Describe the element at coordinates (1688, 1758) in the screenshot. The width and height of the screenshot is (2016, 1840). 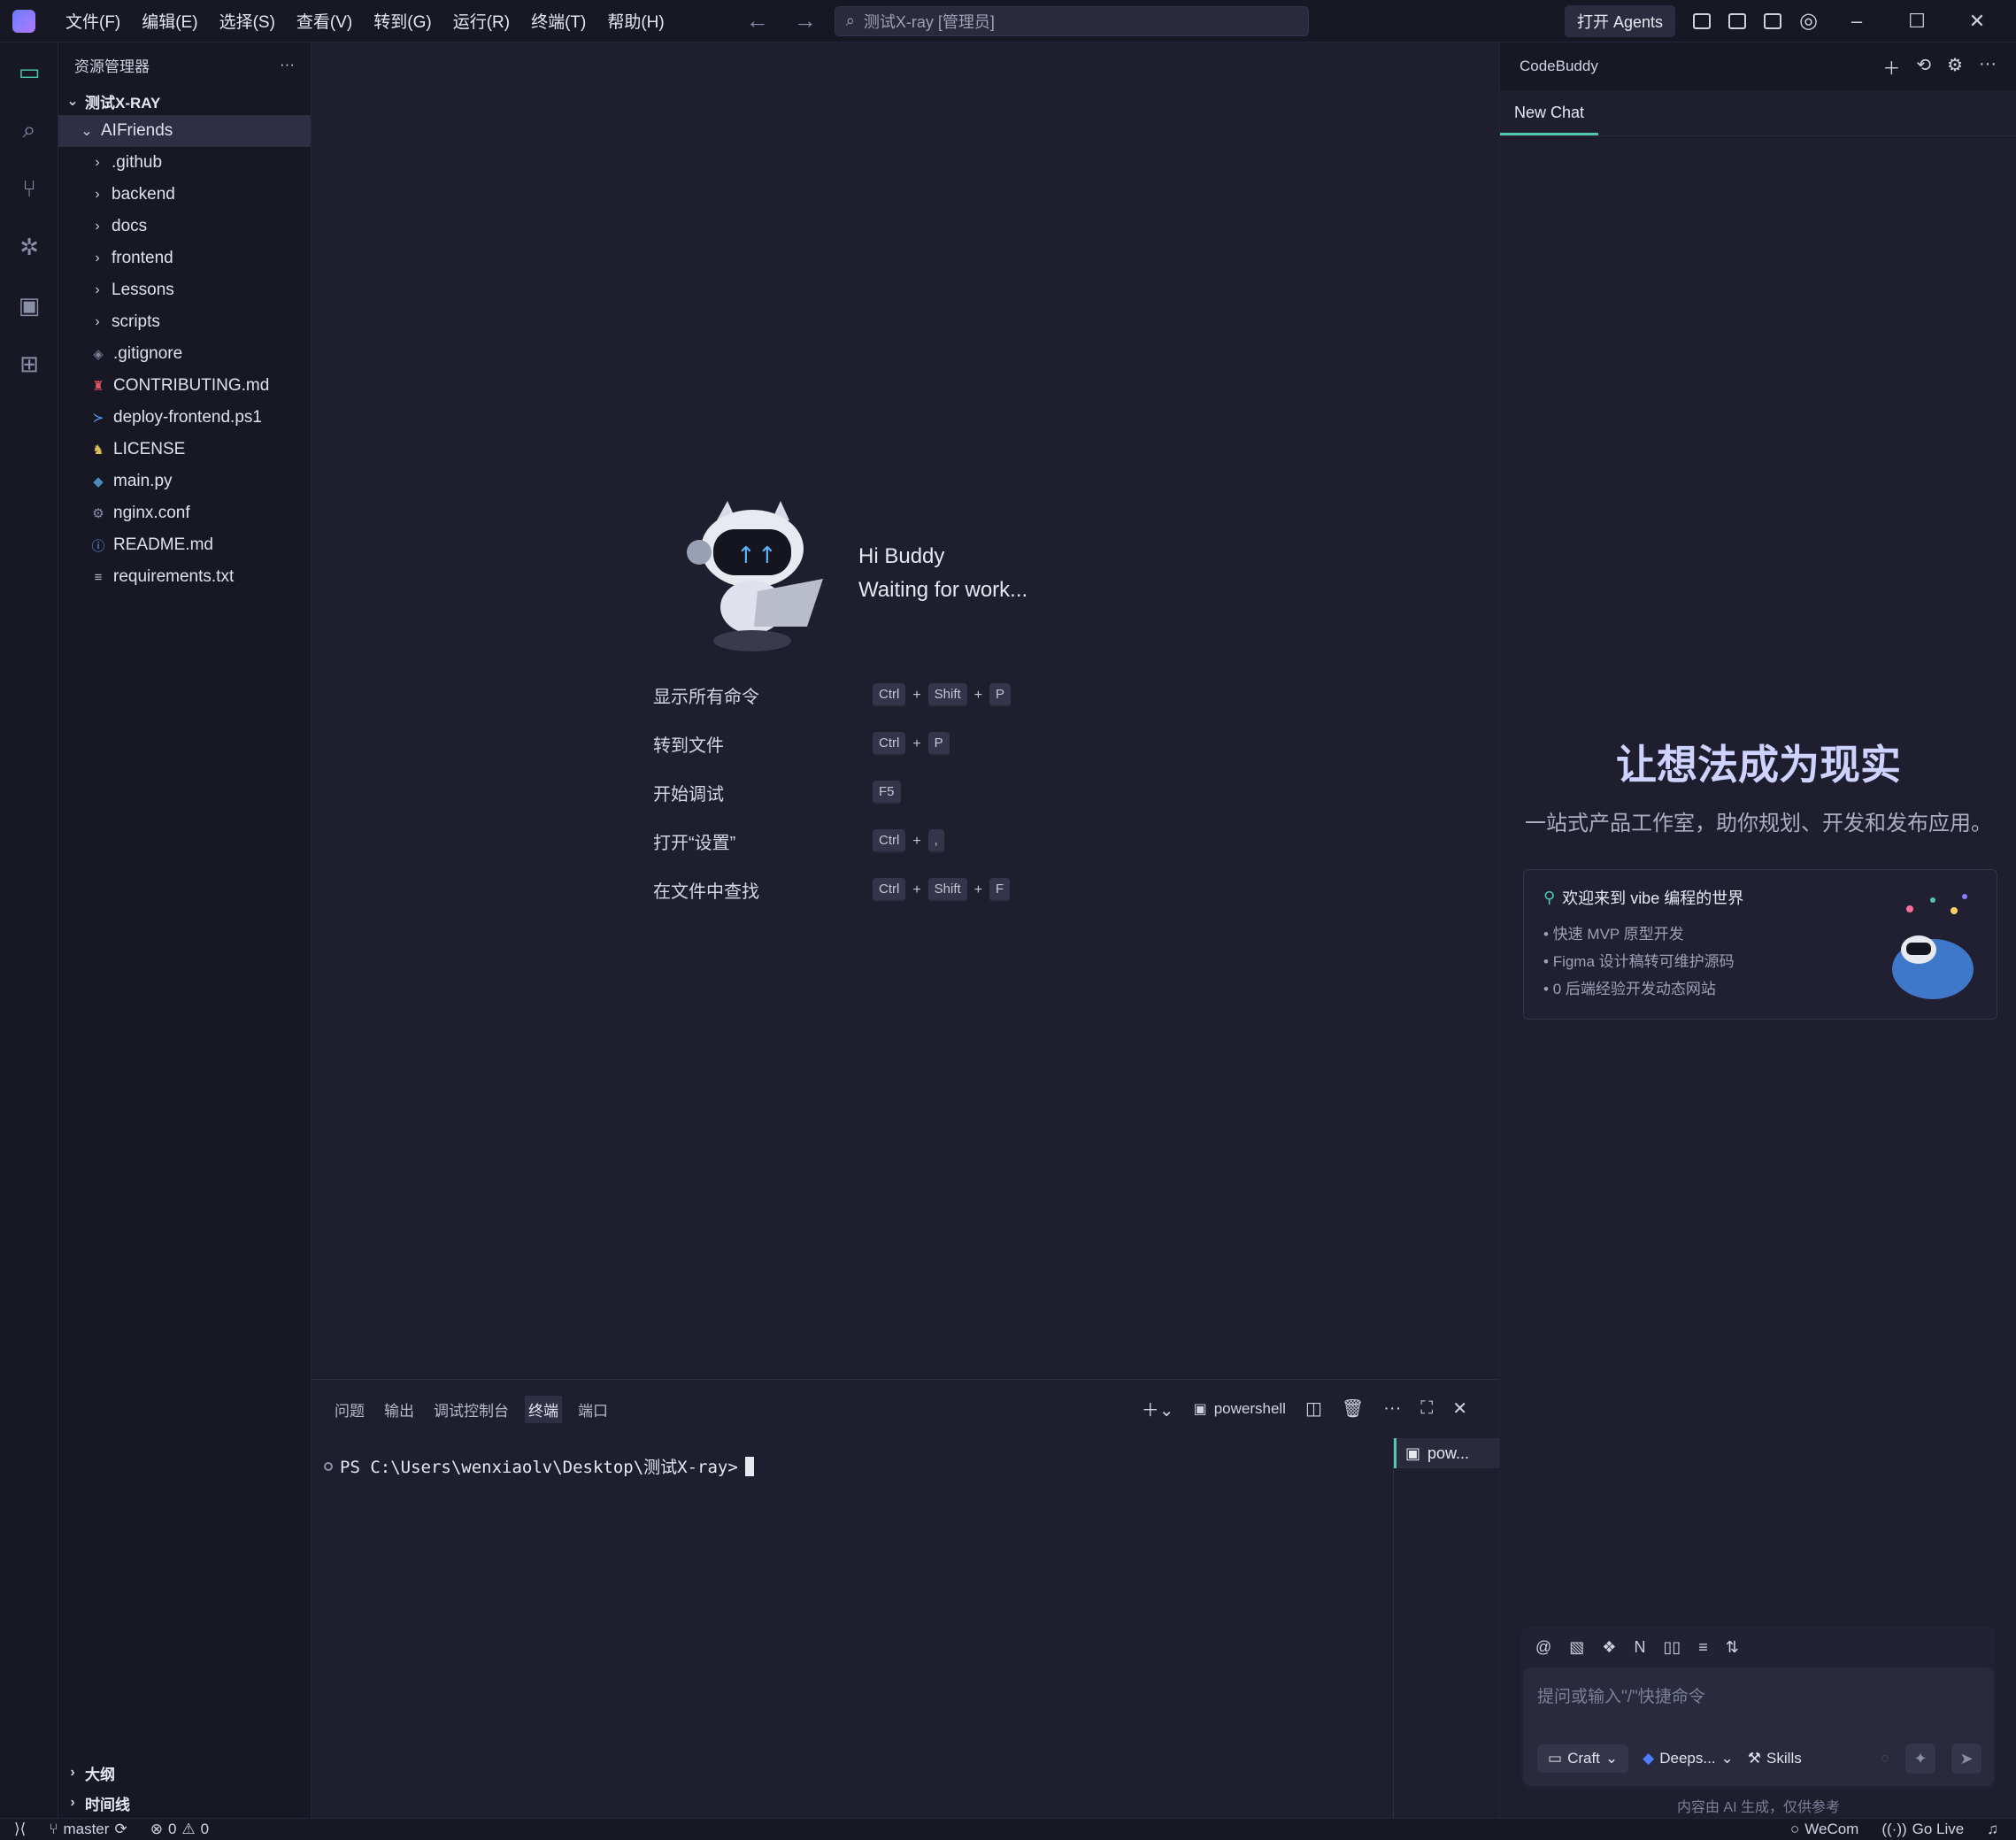
I see `model-select: ◆ Deeps... ⌄` at that location.